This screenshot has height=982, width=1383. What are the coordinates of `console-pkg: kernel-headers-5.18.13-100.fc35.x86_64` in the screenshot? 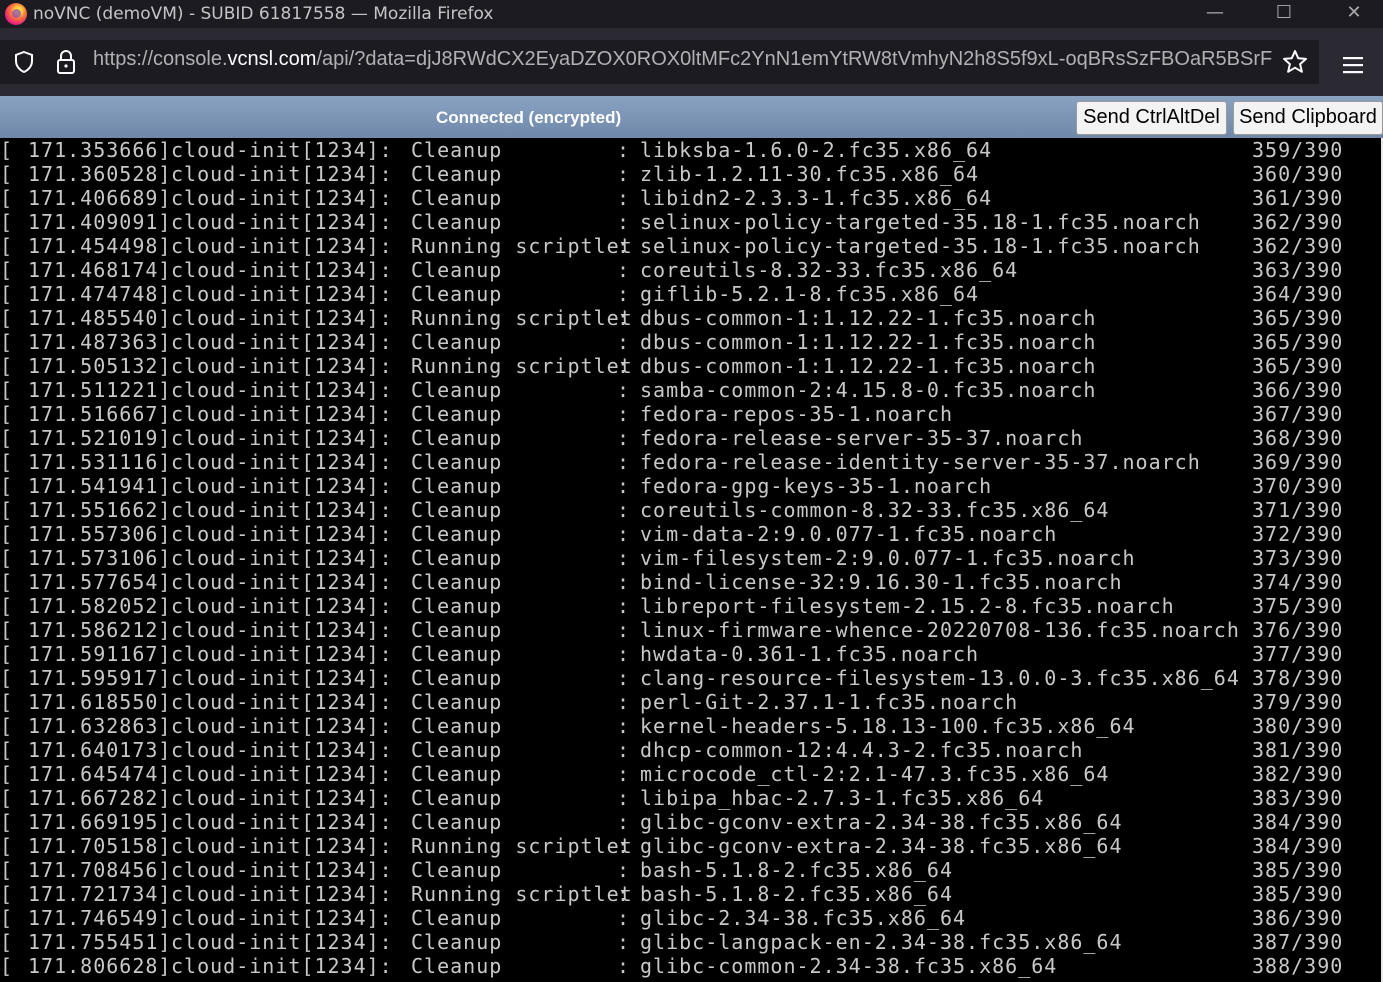 It's located at (888, 726).